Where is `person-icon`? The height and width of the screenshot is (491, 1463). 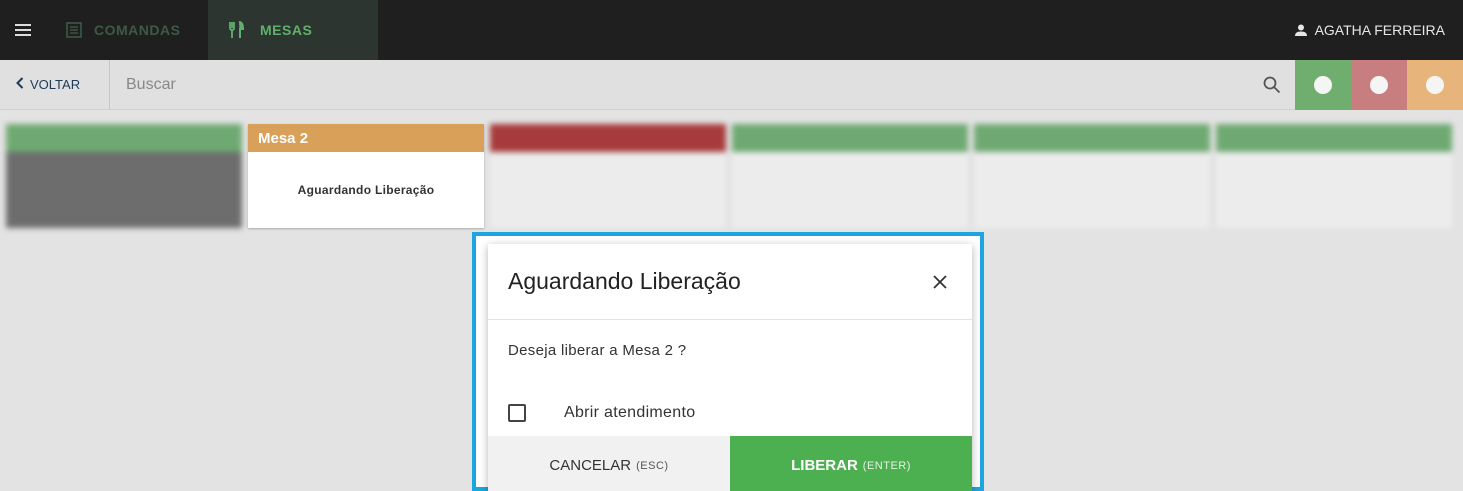
person-icon is located at coordinates (1300, 30).